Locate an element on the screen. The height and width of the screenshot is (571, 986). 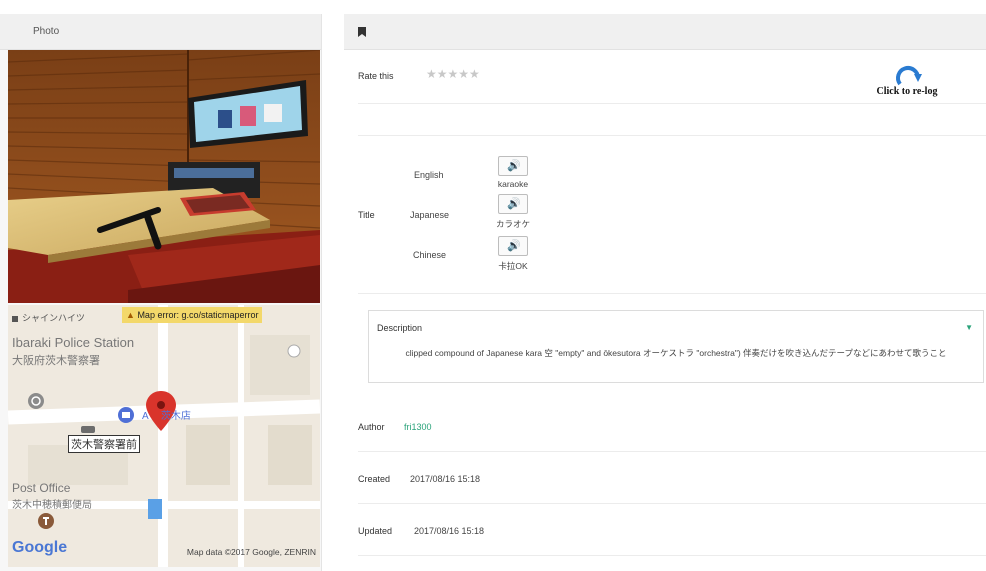
map-label-shop-prefix: A is located at coordinates (145, 416).